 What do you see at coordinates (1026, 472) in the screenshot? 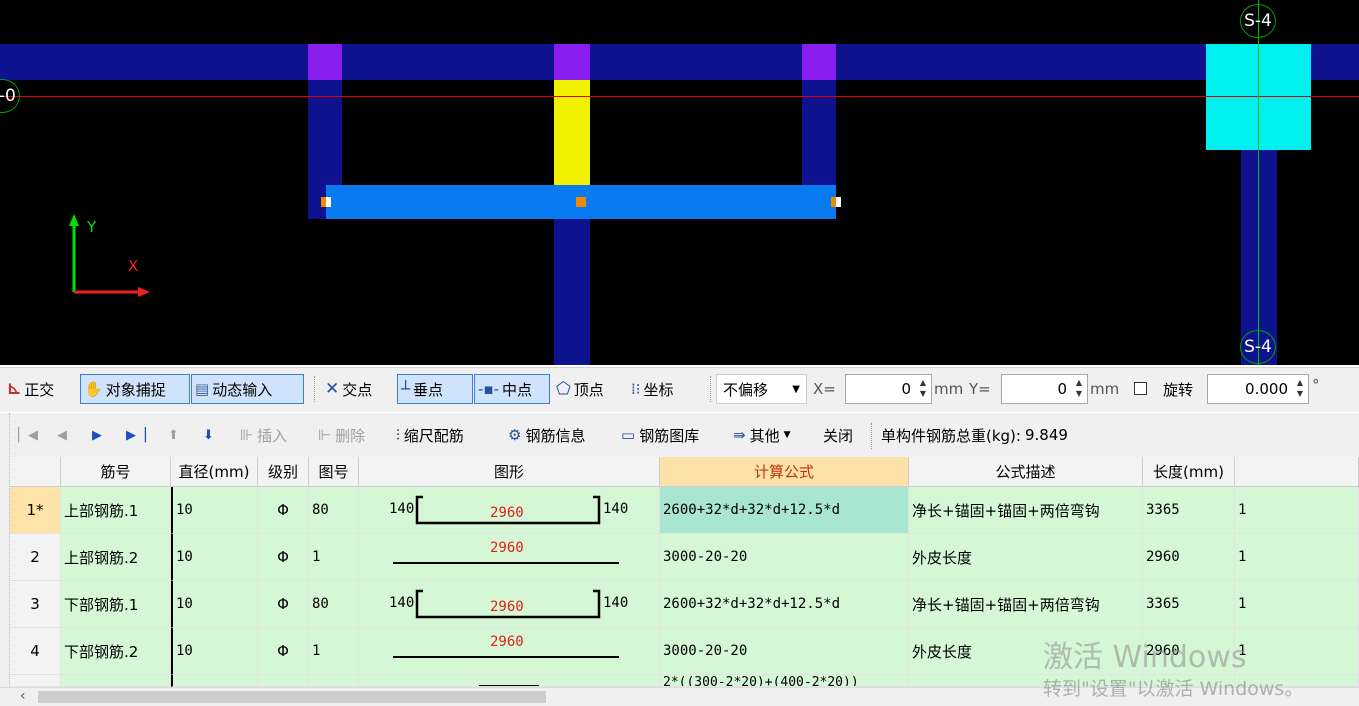
I see `column-header-description: 公式描述` at bounding box center [1026, 472].